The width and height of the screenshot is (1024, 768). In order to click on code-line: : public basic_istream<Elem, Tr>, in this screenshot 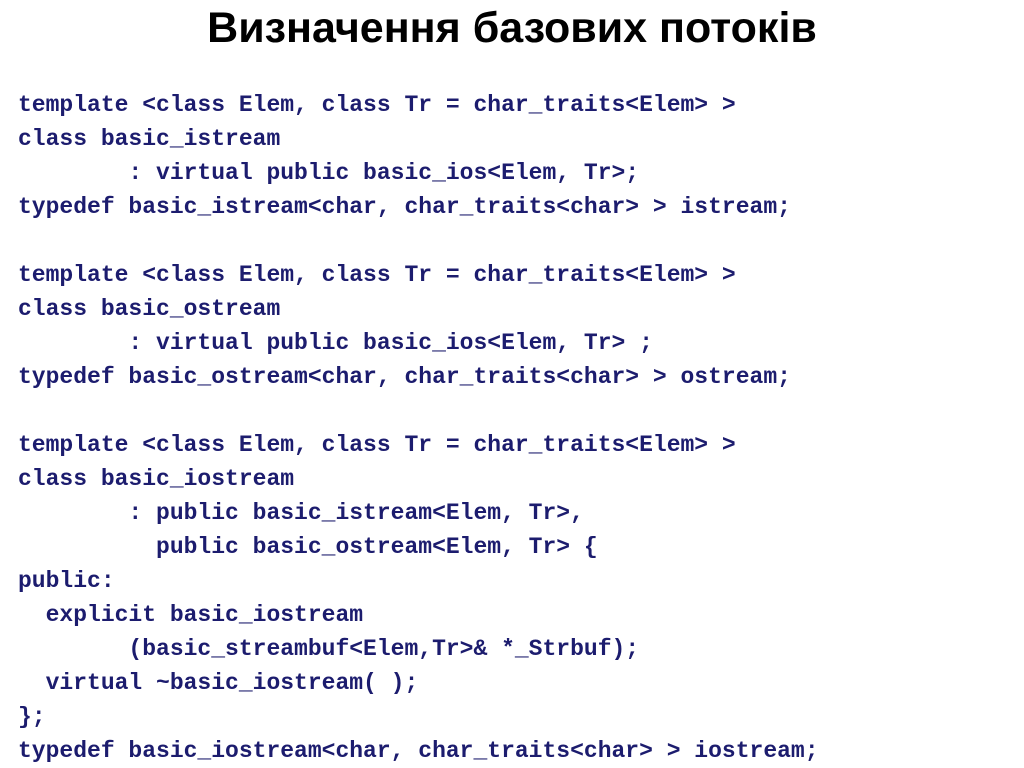, I will do `click(301, 513)`.